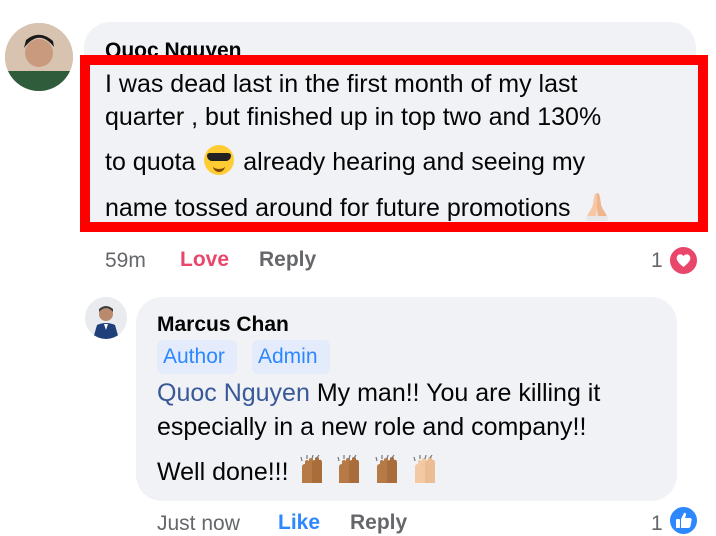 This screenshot has height=536, width=716. What do you see at coordinates (198, 523) in the screenshot?
I see `comment-timestamp: Just now` at bounding box center [198, 523].